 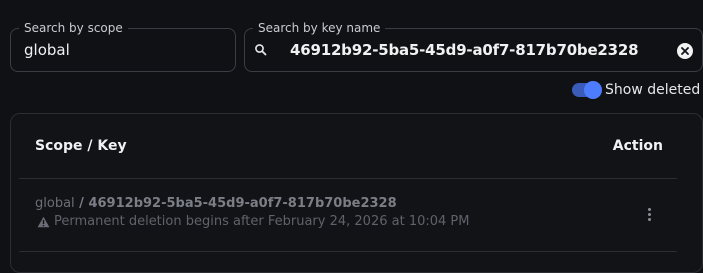 I want to click on show-deleted-toggle, so click(x=587, y=90).